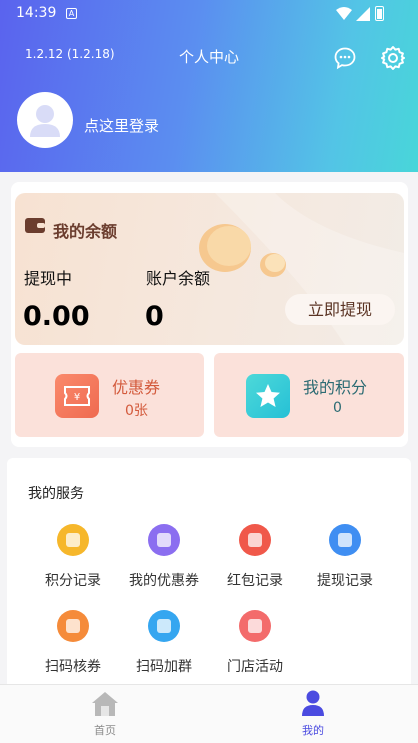 The width and height of the screenshot is (418, 743). Describe the element at coordinates (313, 703) in the screenshot. I see `user-icon` at that location.